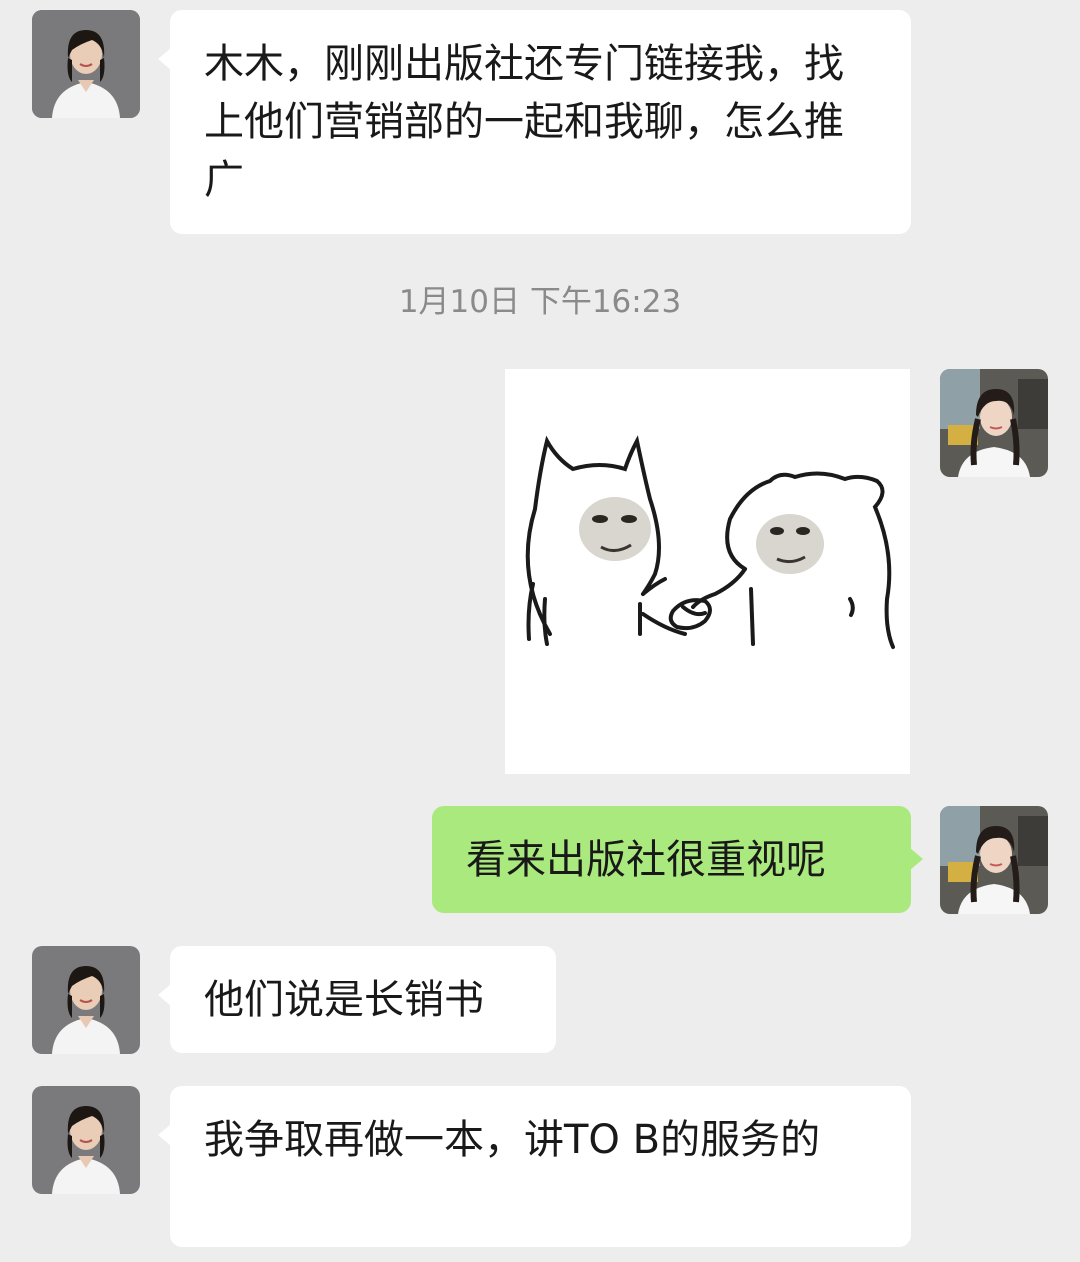 The image size is (1080, 1262). Describe the element at coordinates (524, 122) in the screenshot. I see `message-text: 木木，刚刚出版社还专门链接我，找上他们营销部的一起和我聊，怎么推广` at that location.